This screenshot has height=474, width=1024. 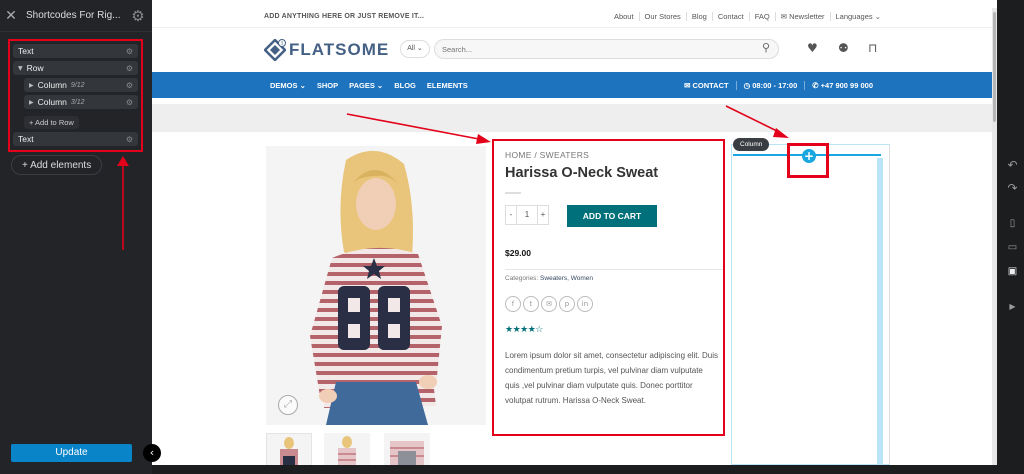 What do you see at coordinates (662, 16) in the screenshot?
I see `top-link-our-stores: Our Stores` at bounding box center [662, 16].